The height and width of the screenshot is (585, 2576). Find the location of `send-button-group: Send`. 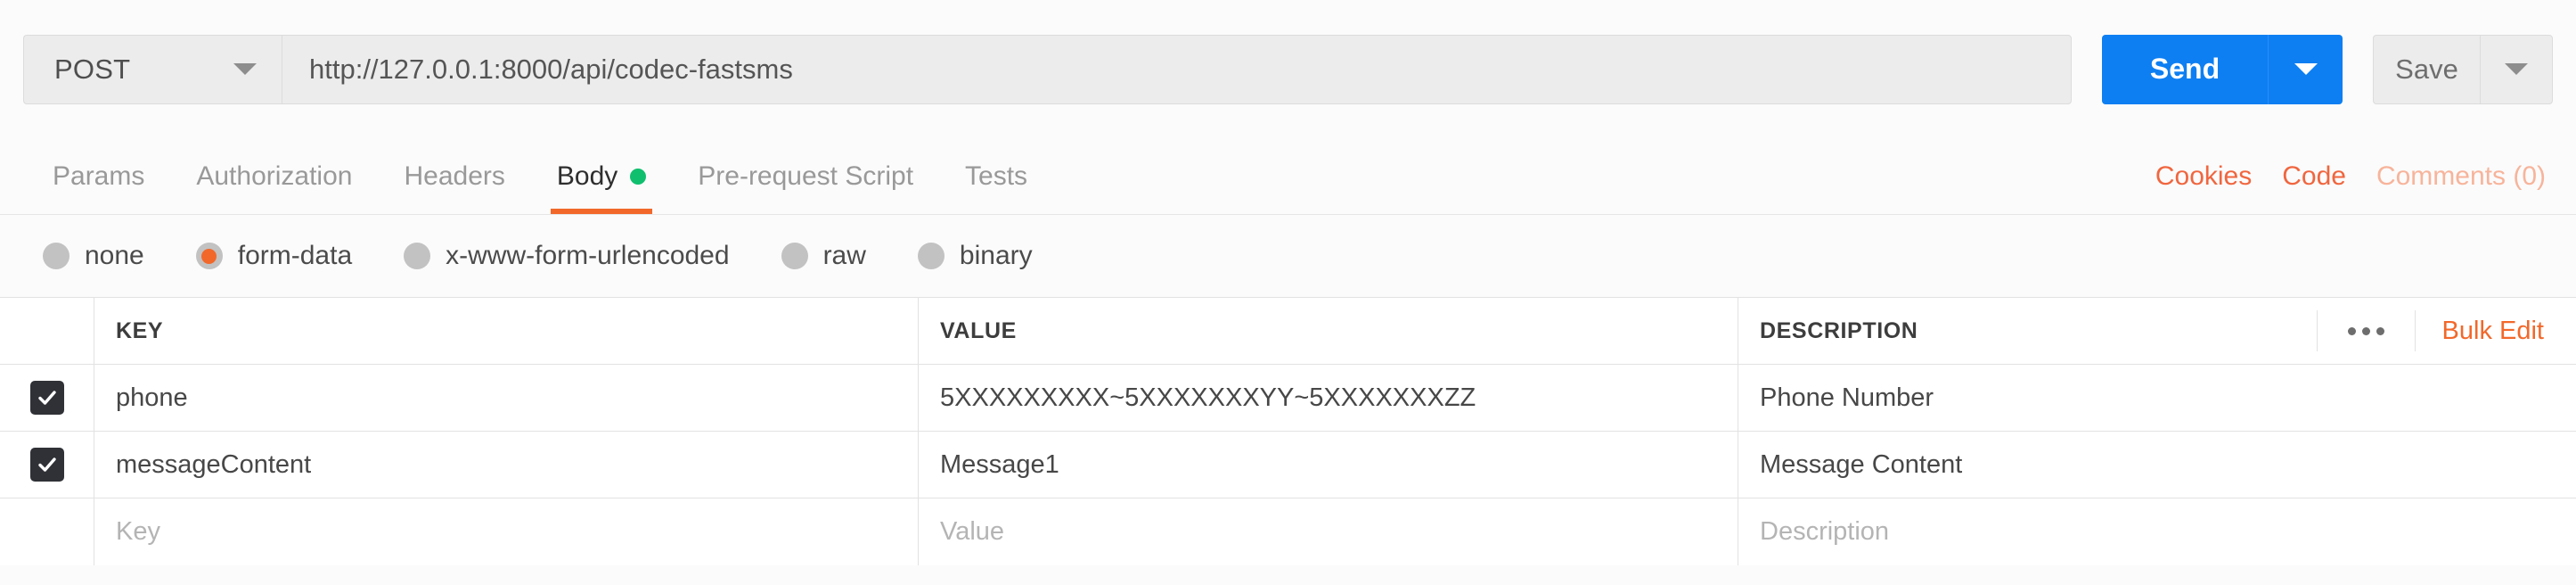

send-button-group: Send is located at coordinates (2222, 69).